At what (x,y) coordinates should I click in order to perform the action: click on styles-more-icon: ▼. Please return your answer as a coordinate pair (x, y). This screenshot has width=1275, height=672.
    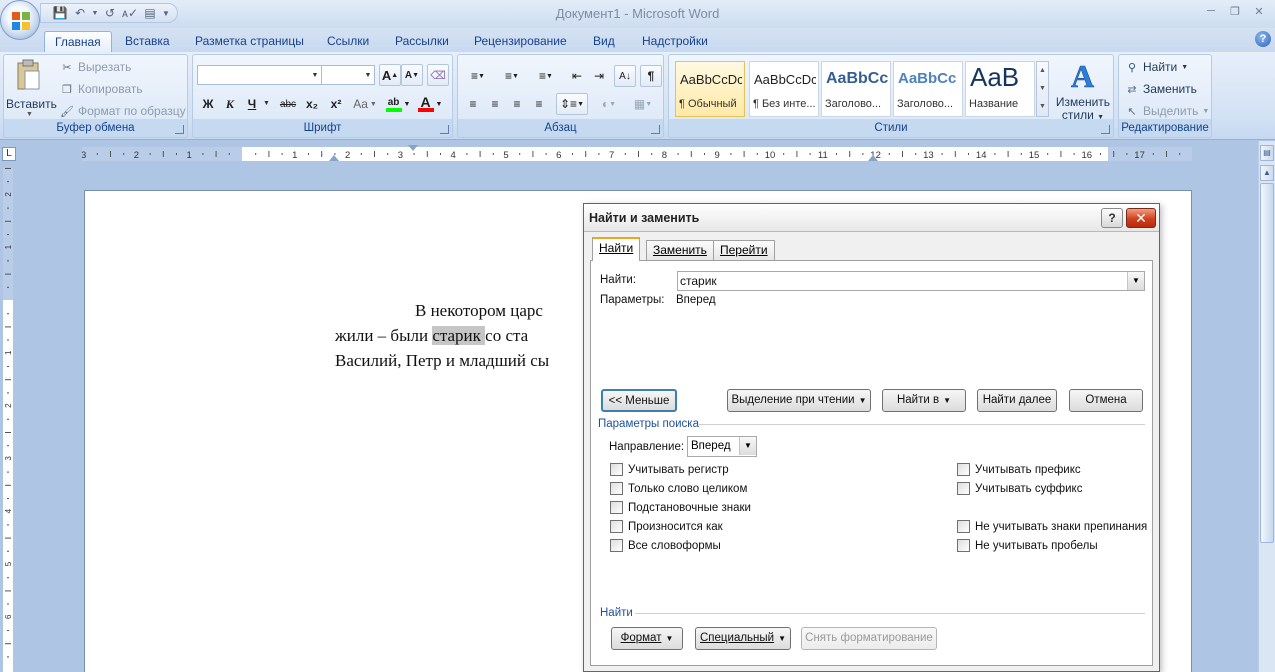
    Looking at the image, I should click on (1042, 107).